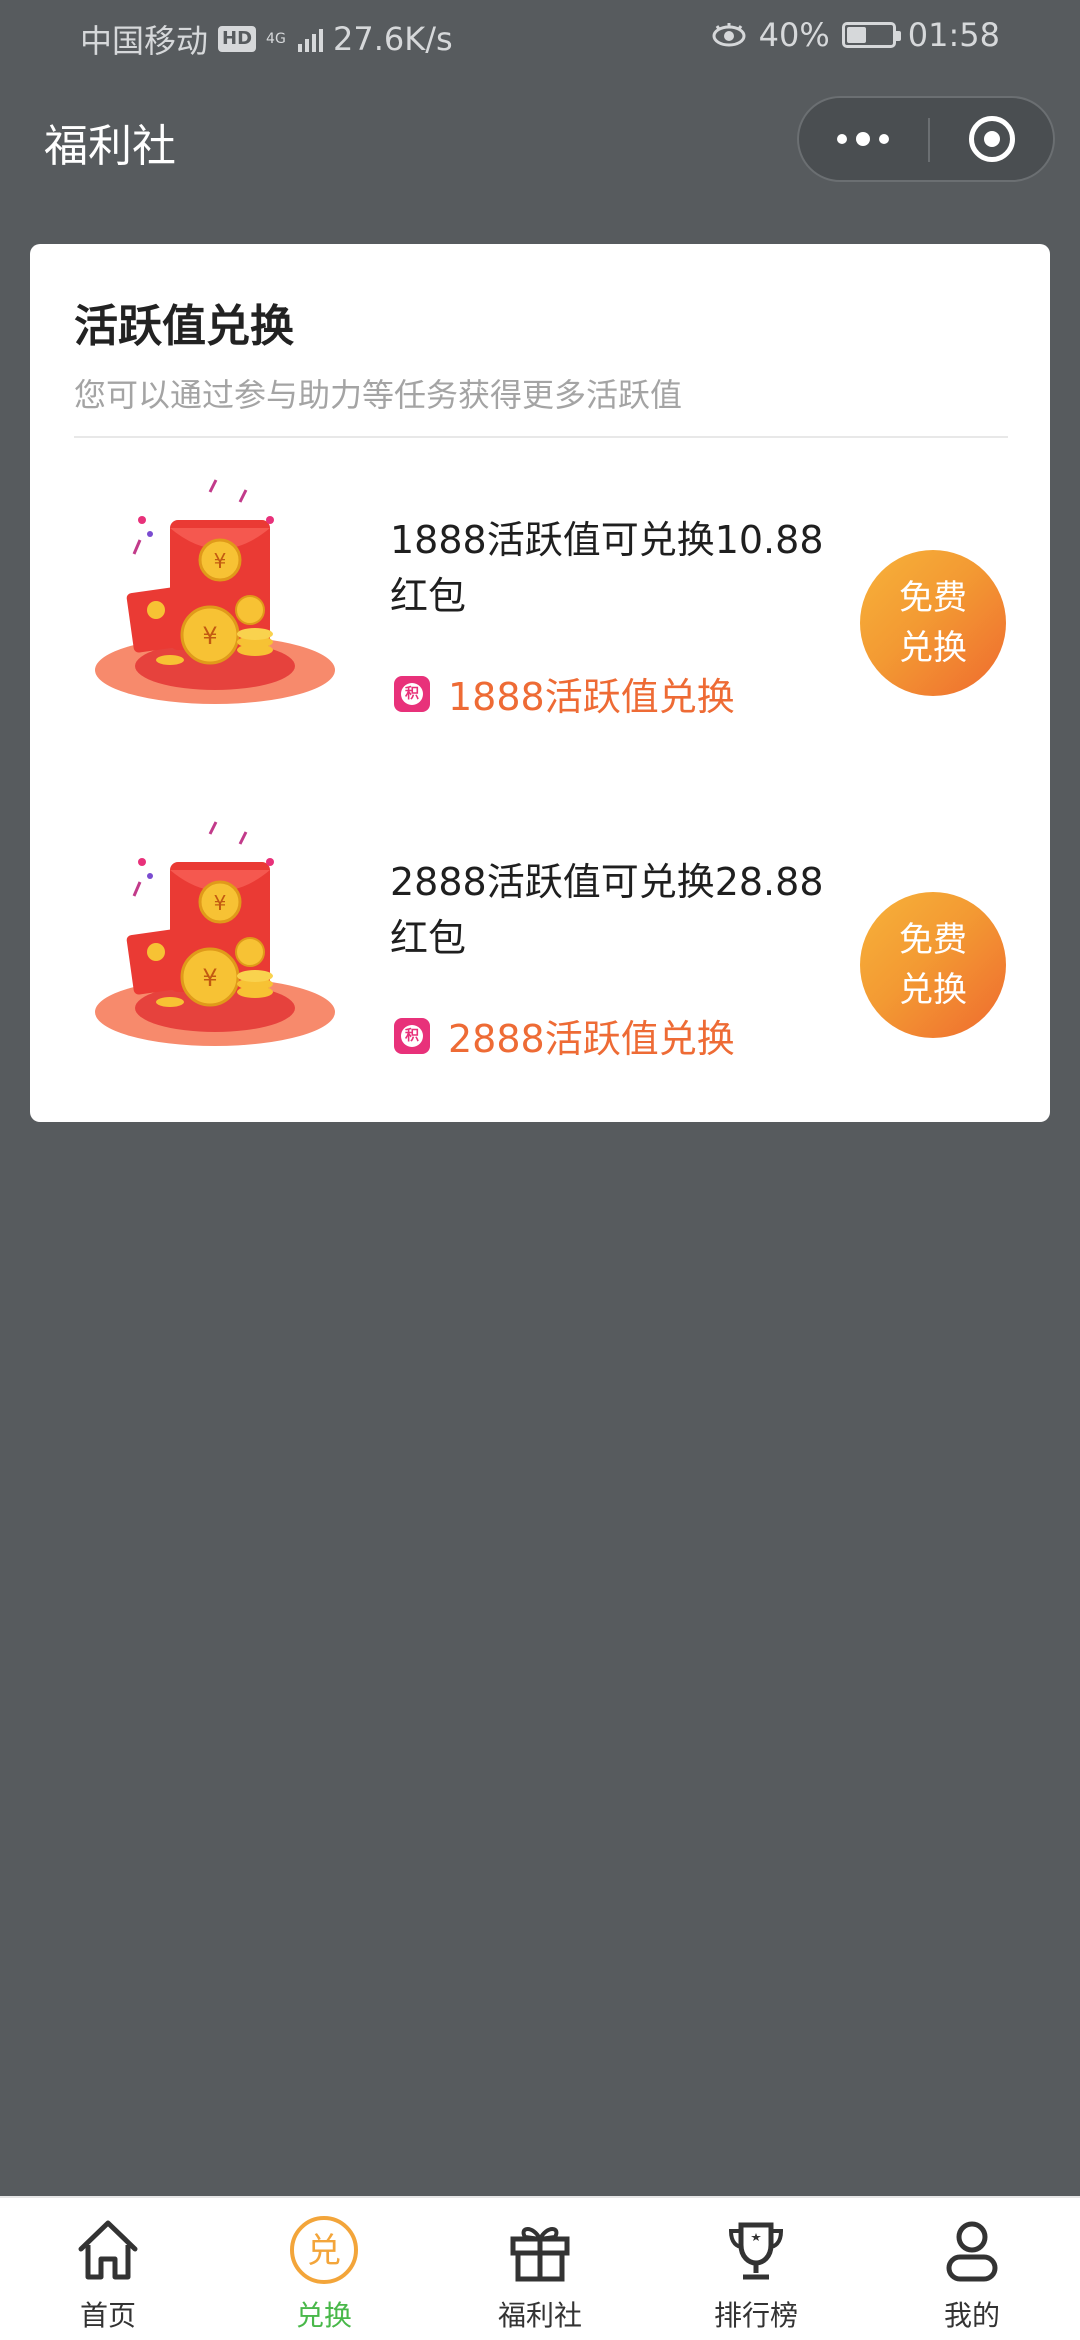 The width and height of the screenshot is (1080, 2340). Describe the element at coordinates (539, 2315) in the screenshot. I see `tab-label: 福利社` at that location.